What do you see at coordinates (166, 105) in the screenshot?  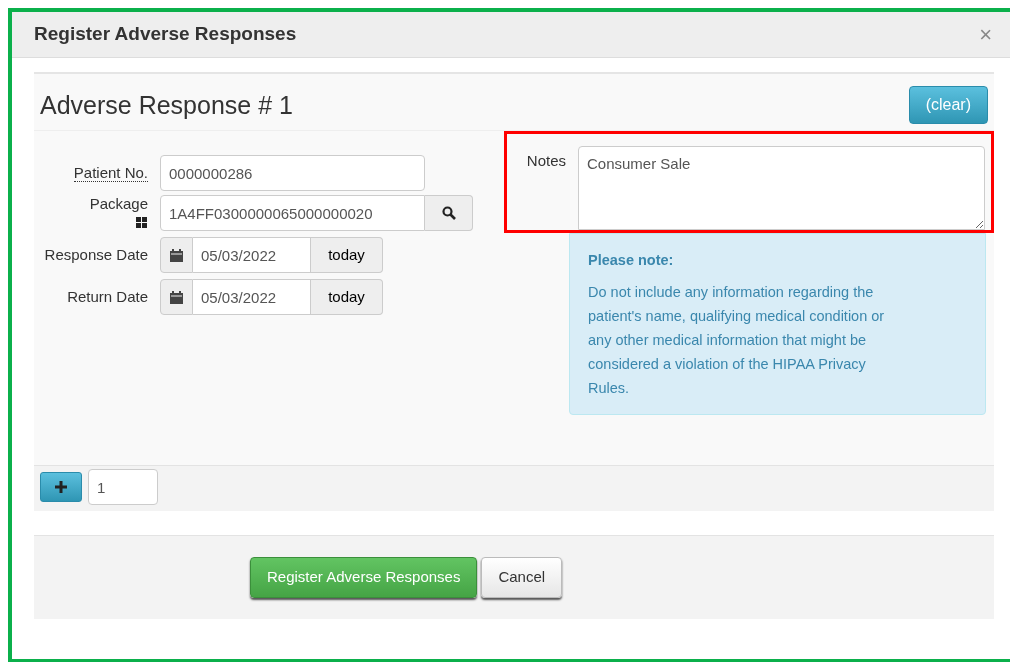 I see `section-heading: Adverse Response # 1` at bounding box center [166, 105].